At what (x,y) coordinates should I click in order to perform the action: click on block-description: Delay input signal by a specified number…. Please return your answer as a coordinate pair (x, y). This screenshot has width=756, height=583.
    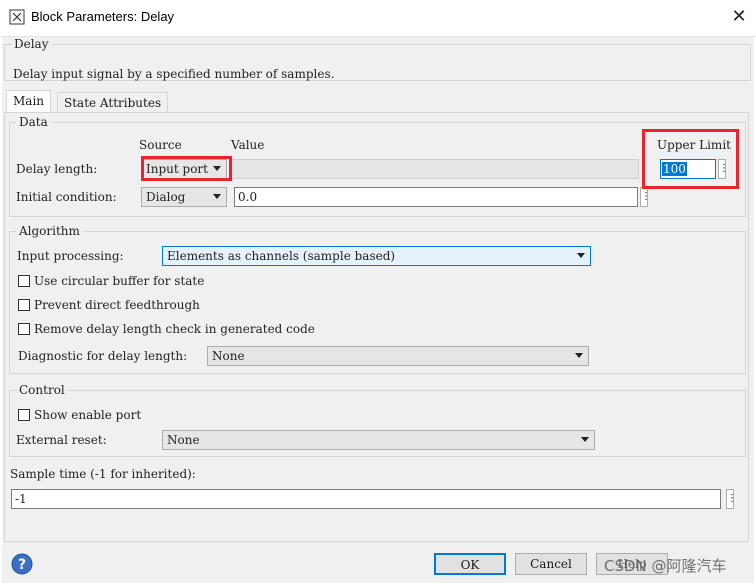
    Looking at the image, I should click on (174, 74).